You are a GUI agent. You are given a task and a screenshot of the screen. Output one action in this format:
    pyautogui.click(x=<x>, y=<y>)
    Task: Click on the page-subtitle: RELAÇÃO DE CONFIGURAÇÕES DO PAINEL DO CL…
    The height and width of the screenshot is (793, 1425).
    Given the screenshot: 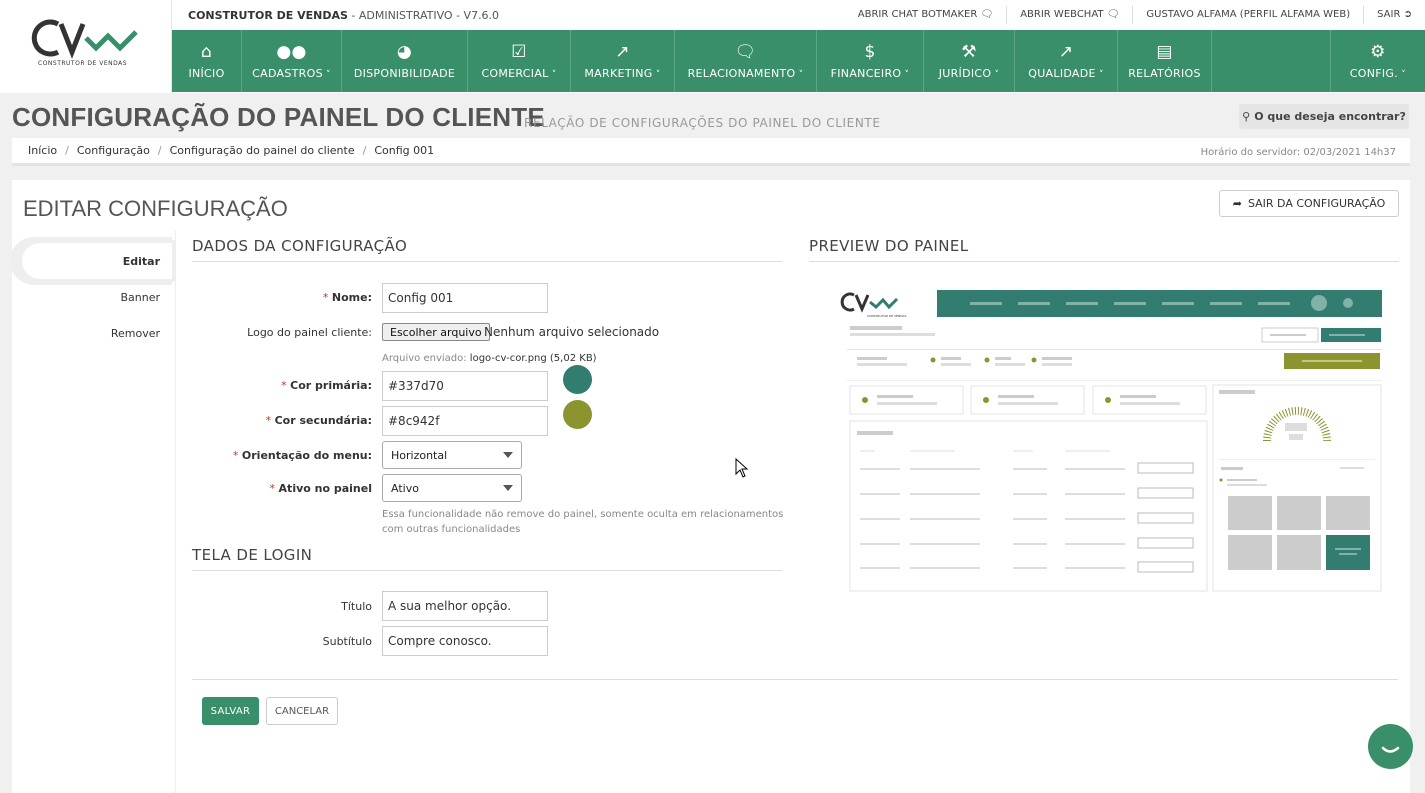 What is the action you would take?
    pyautogui.click(x=702, y=123)
    